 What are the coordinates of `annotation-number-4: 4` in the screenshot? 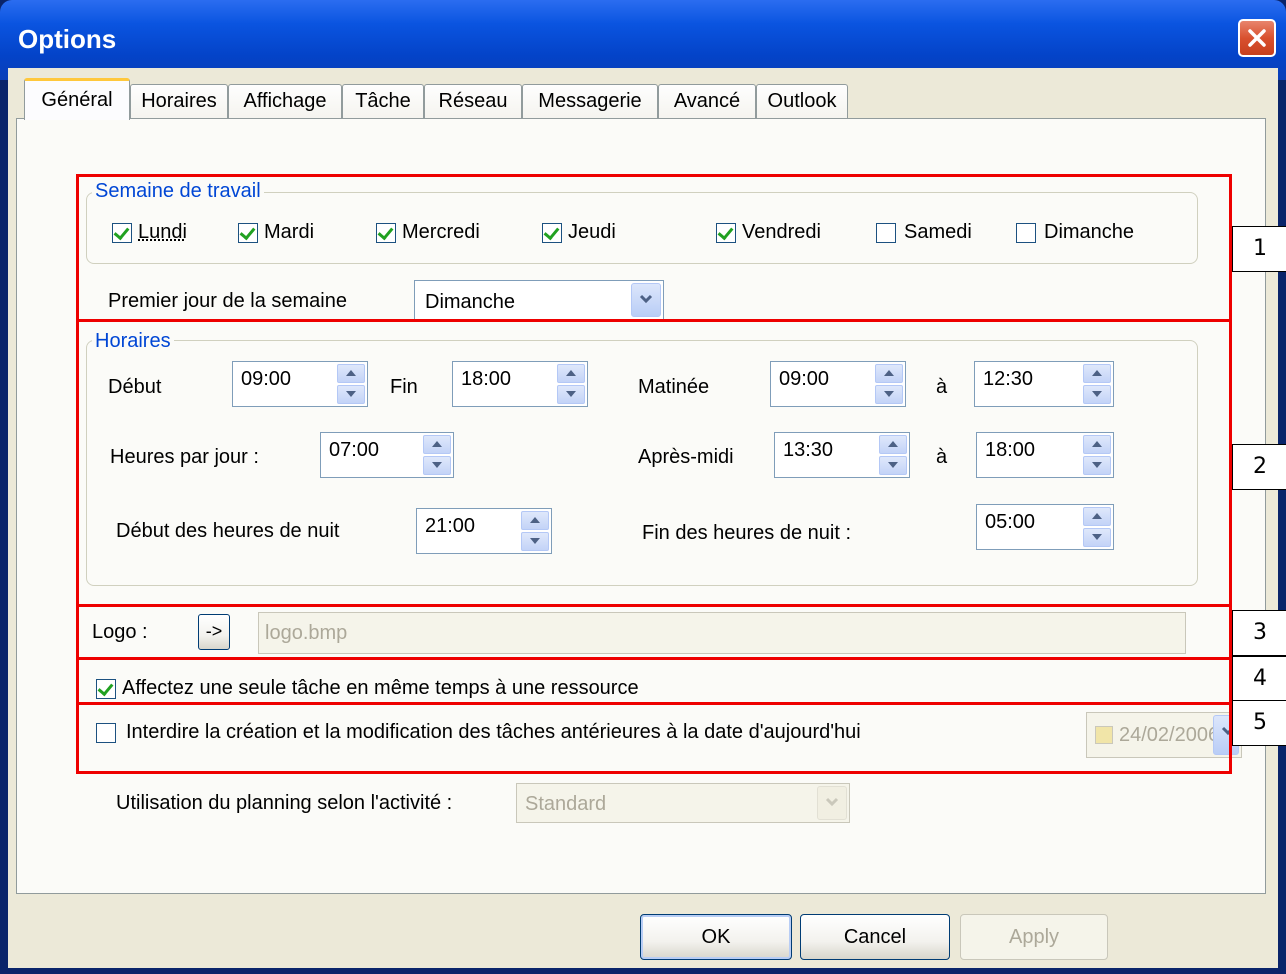 It's located at (1259, 679).